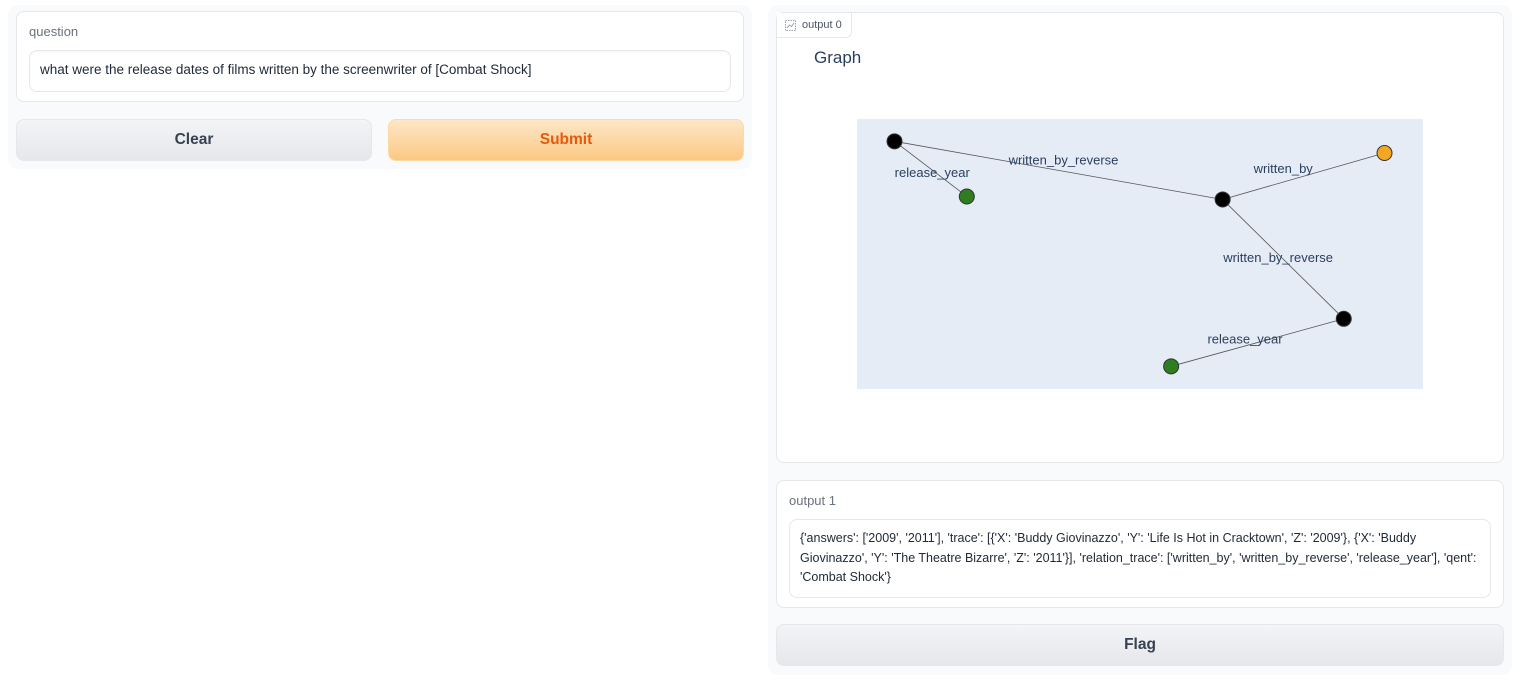  What do you see at coordinates (812, 500) in the screenshot?
I see `output1-label: output 1` at bounding box center [812, 500].